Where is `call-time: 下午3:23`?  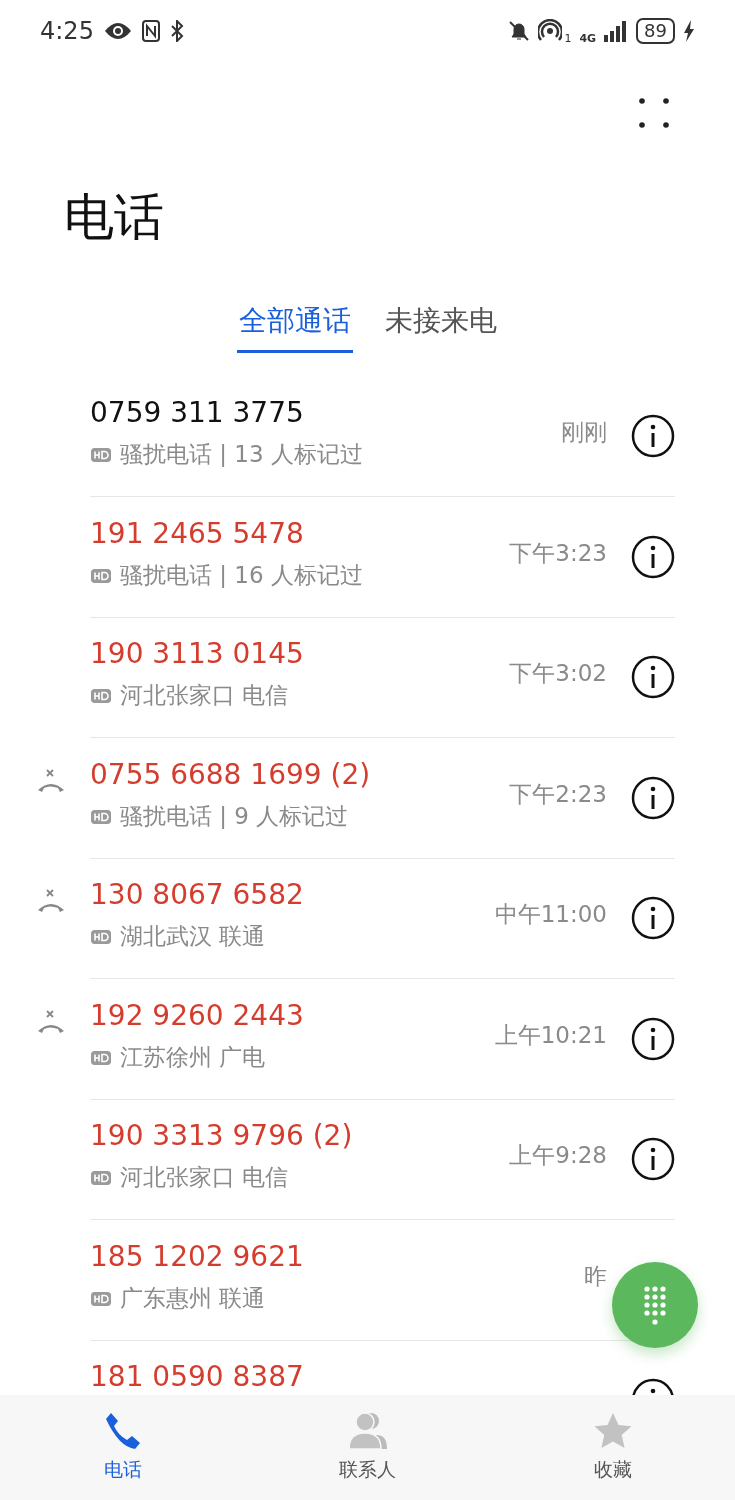 call-time: 下午3:23 is located at coordinates (558, 553).